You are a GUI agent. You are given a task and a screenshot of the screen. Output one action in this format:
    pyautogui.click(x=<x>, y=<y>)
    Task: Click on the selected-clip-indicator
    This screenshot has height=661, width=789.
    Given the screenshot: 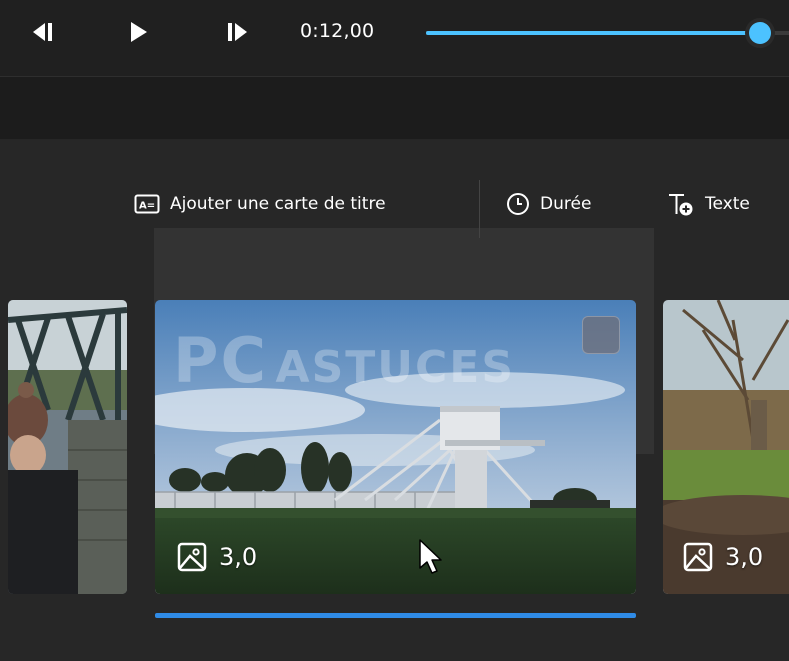 What is the action you would take?
    pyautogui.click(x=395, y=615)
    